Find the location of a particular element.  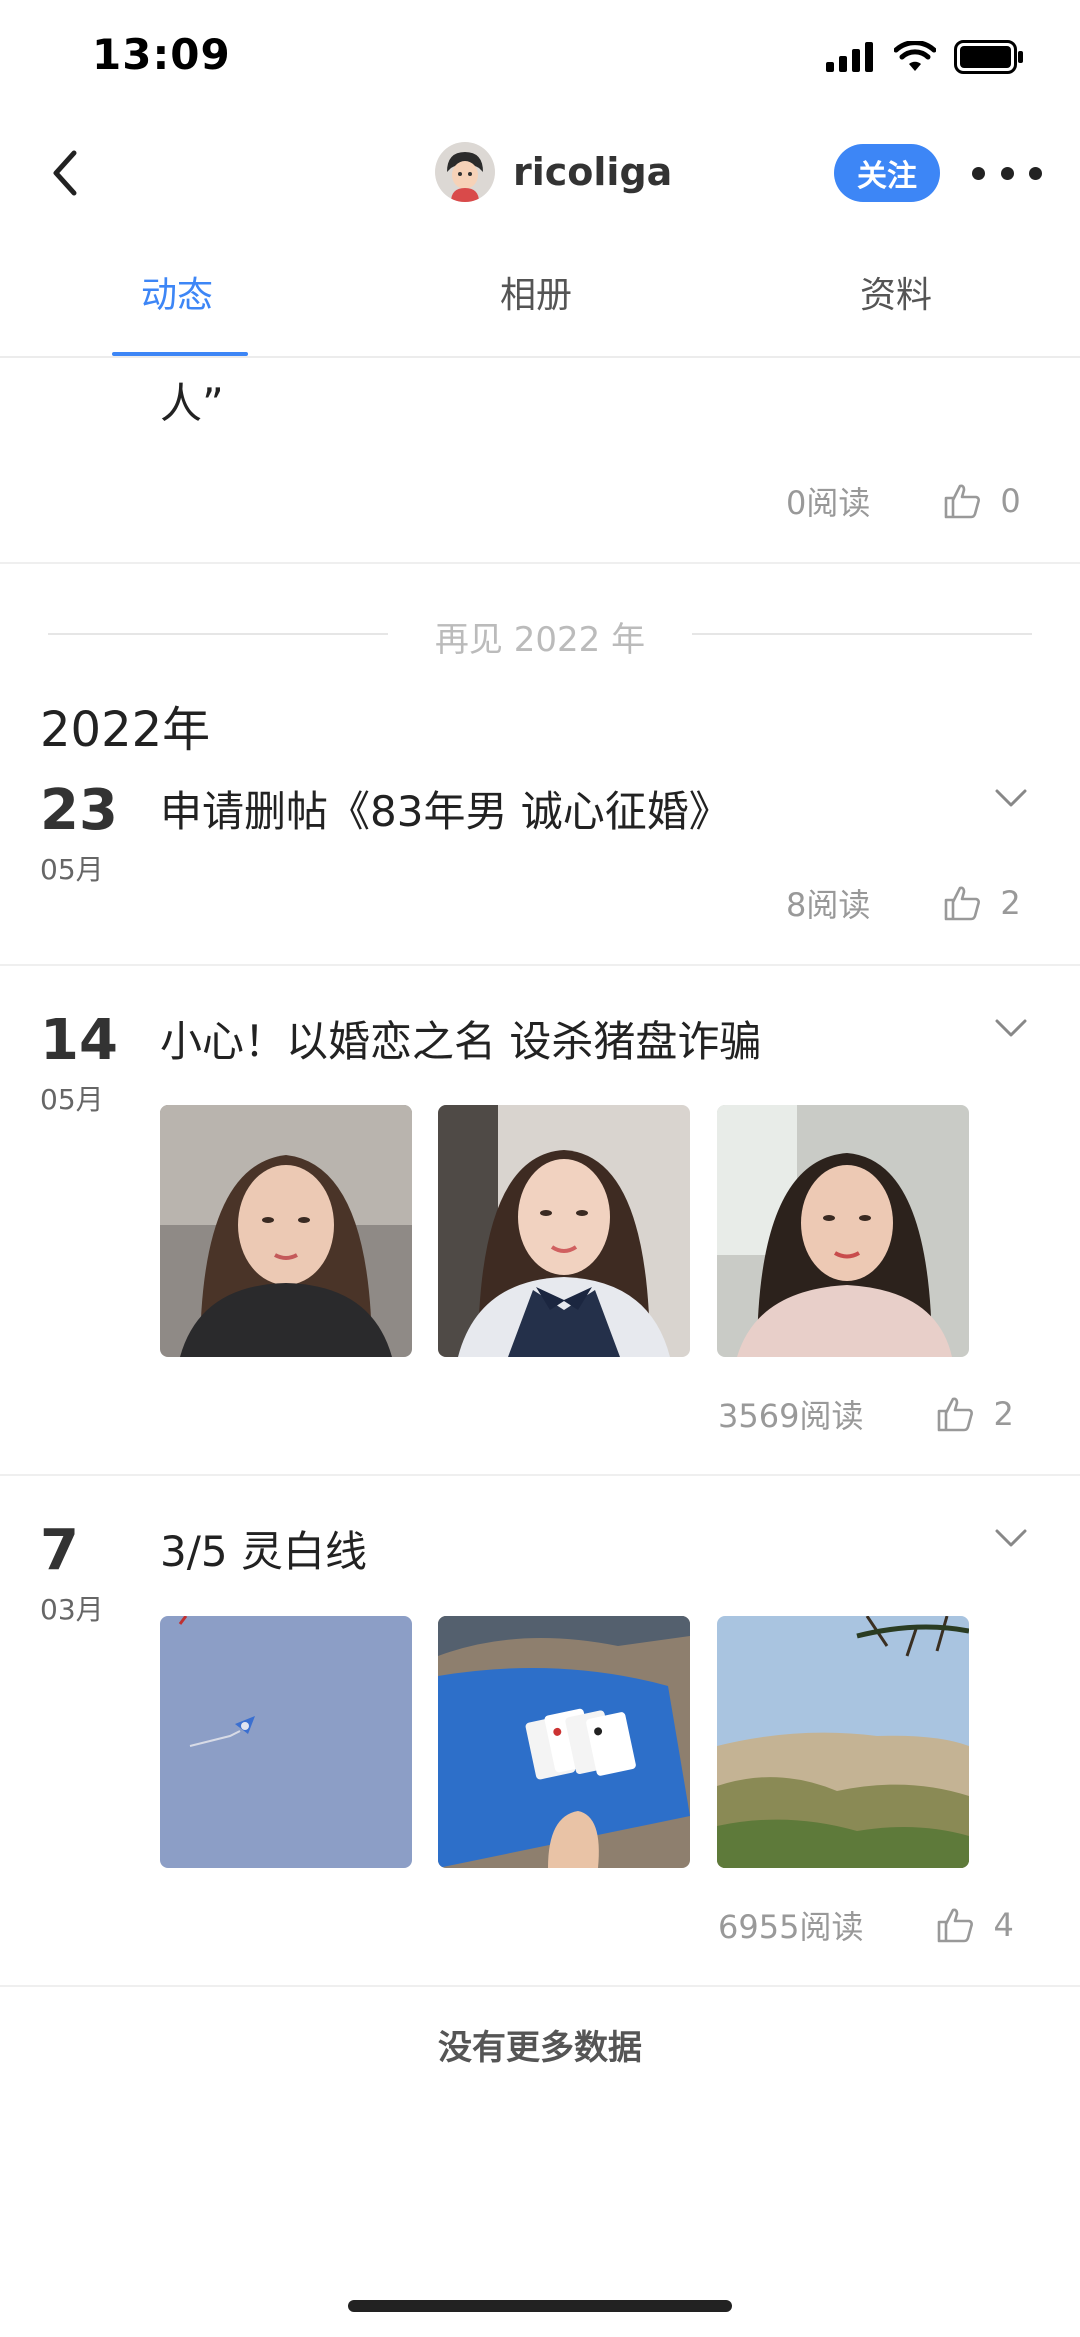

battery-icon is located at coordinates (988, 57).